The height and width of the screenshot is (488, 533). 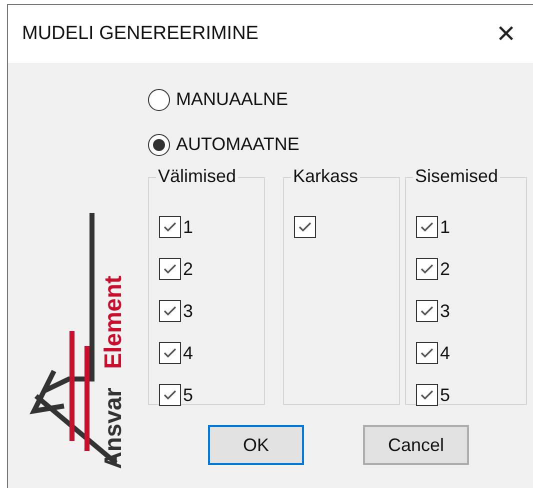 What do you see at coordinates (112, 322) in the screenshot?
I see `logo-product-text: Element` at bounding box center [112, 322].